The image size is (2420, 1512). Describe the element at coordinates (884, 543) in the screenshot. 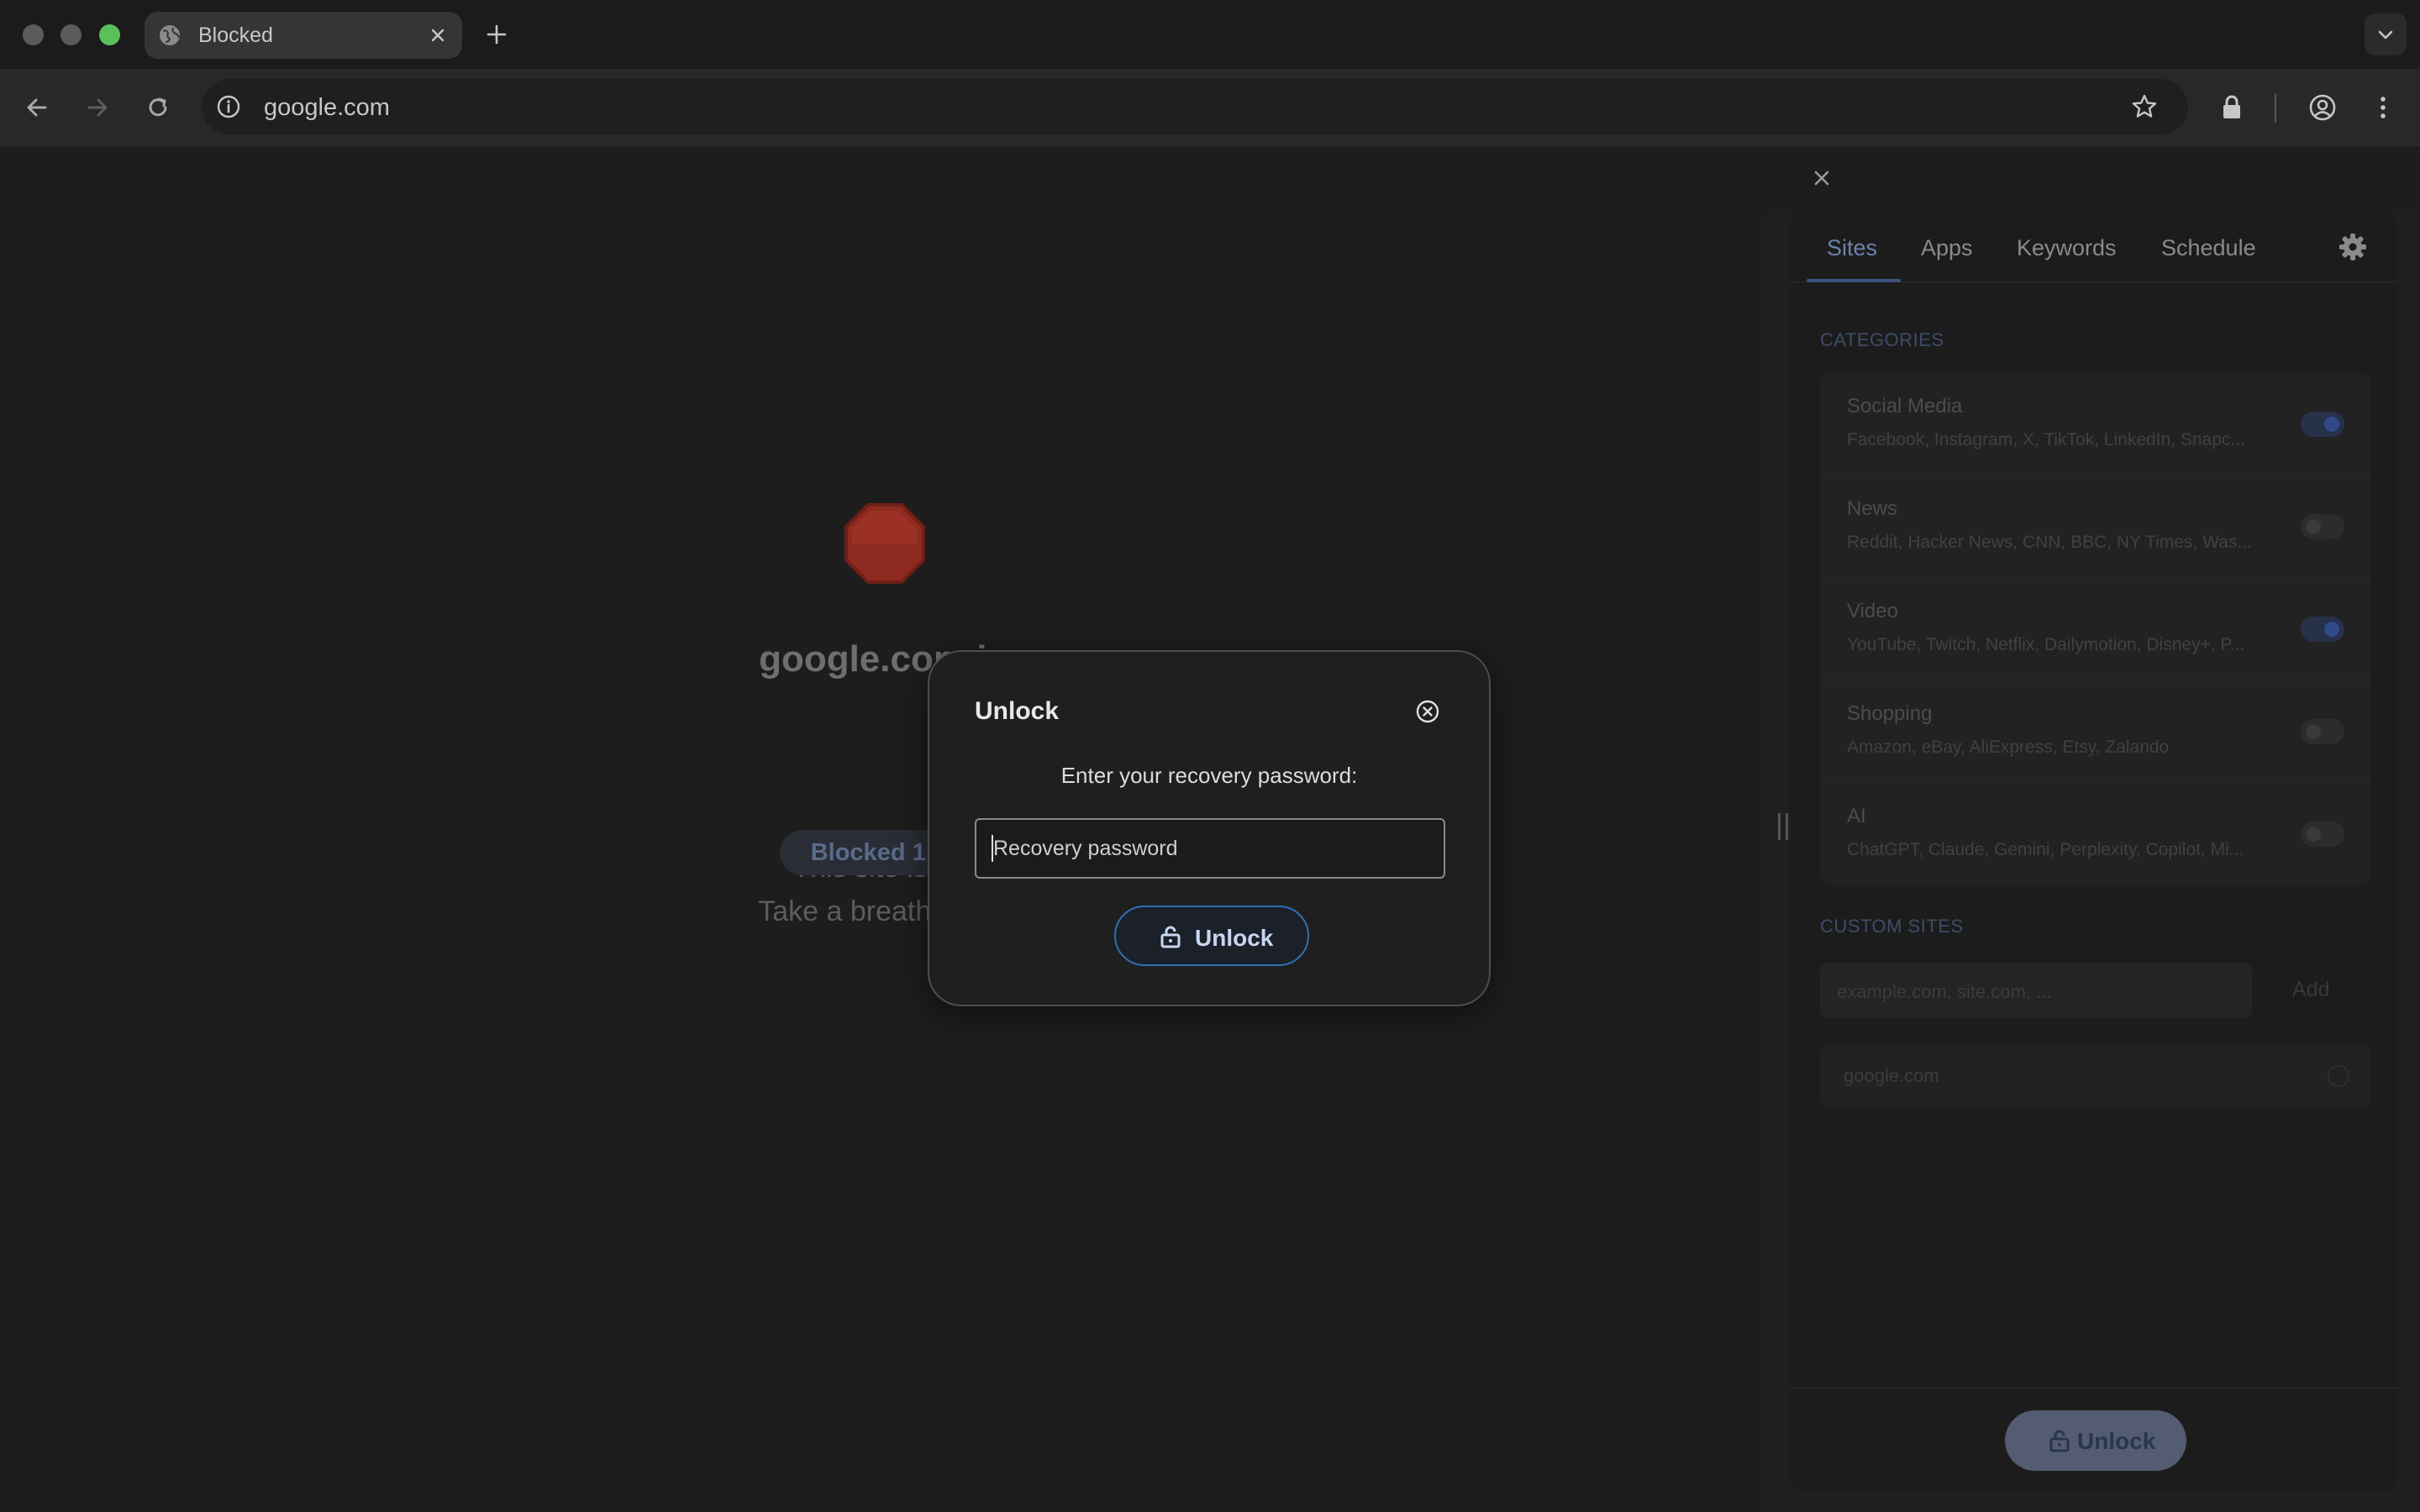

I see `stop-sign-icon` at that location.